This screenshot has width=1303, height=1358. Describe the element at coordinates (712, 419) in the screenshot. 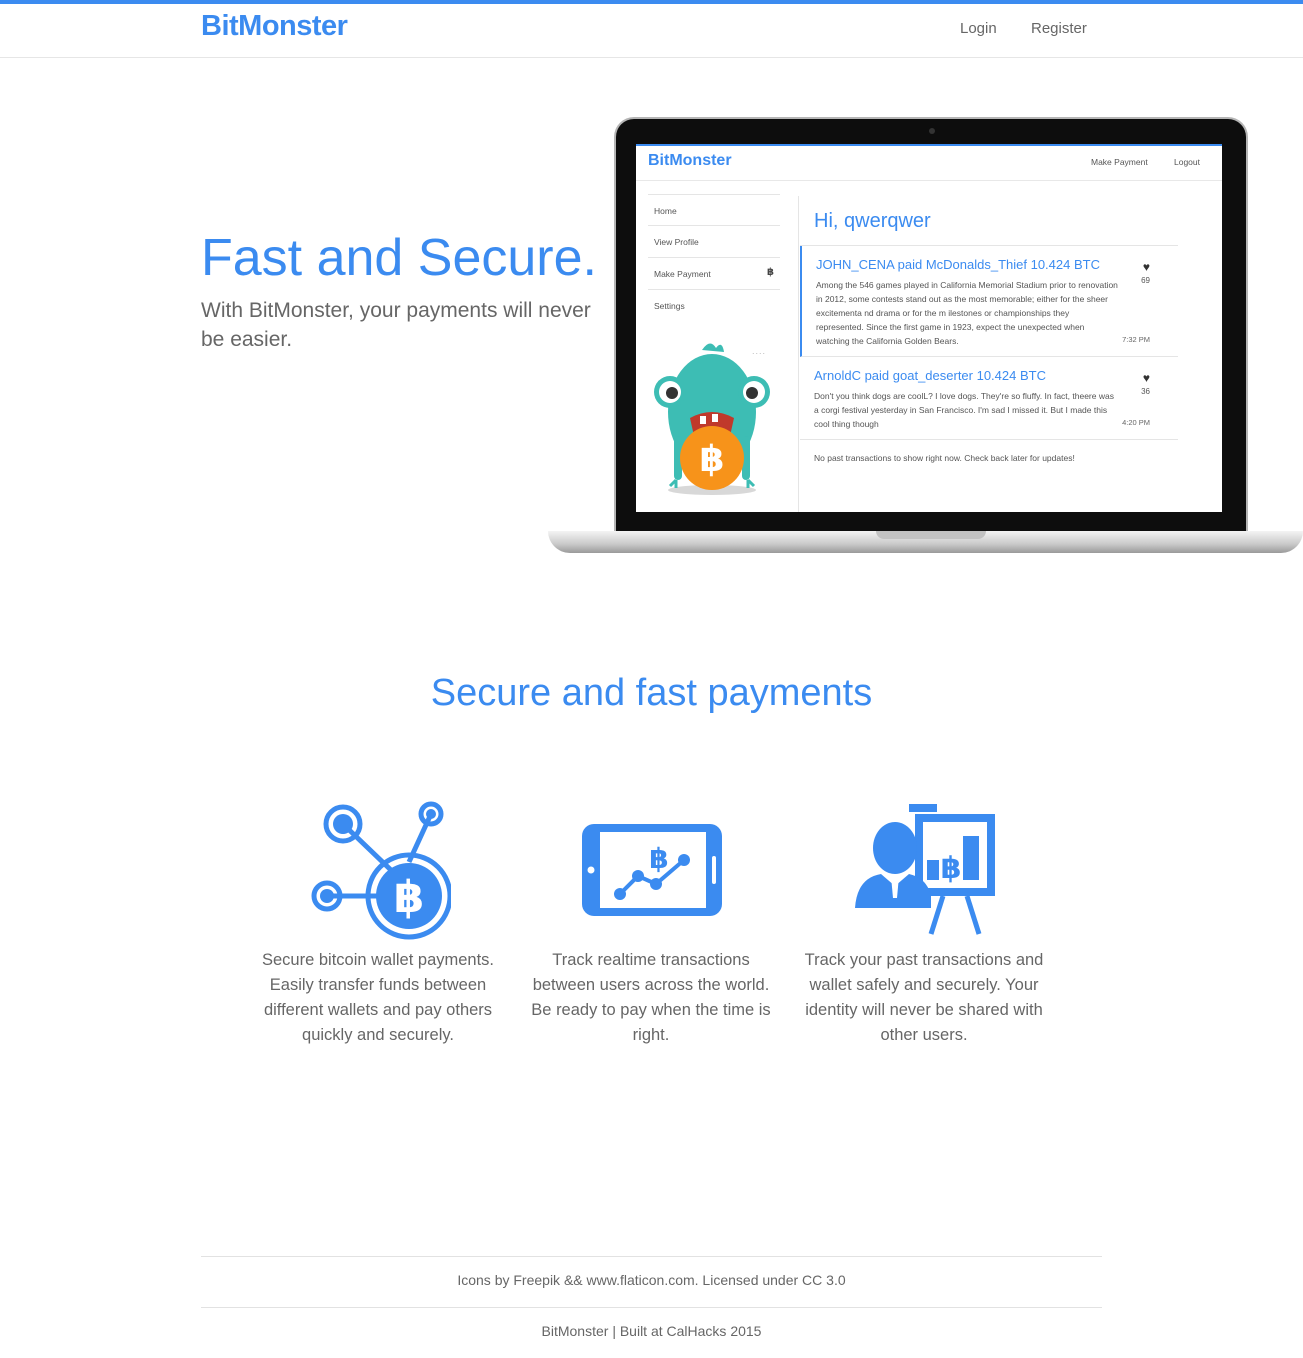

I see `monster-mascot-icon: ฿` at that location.